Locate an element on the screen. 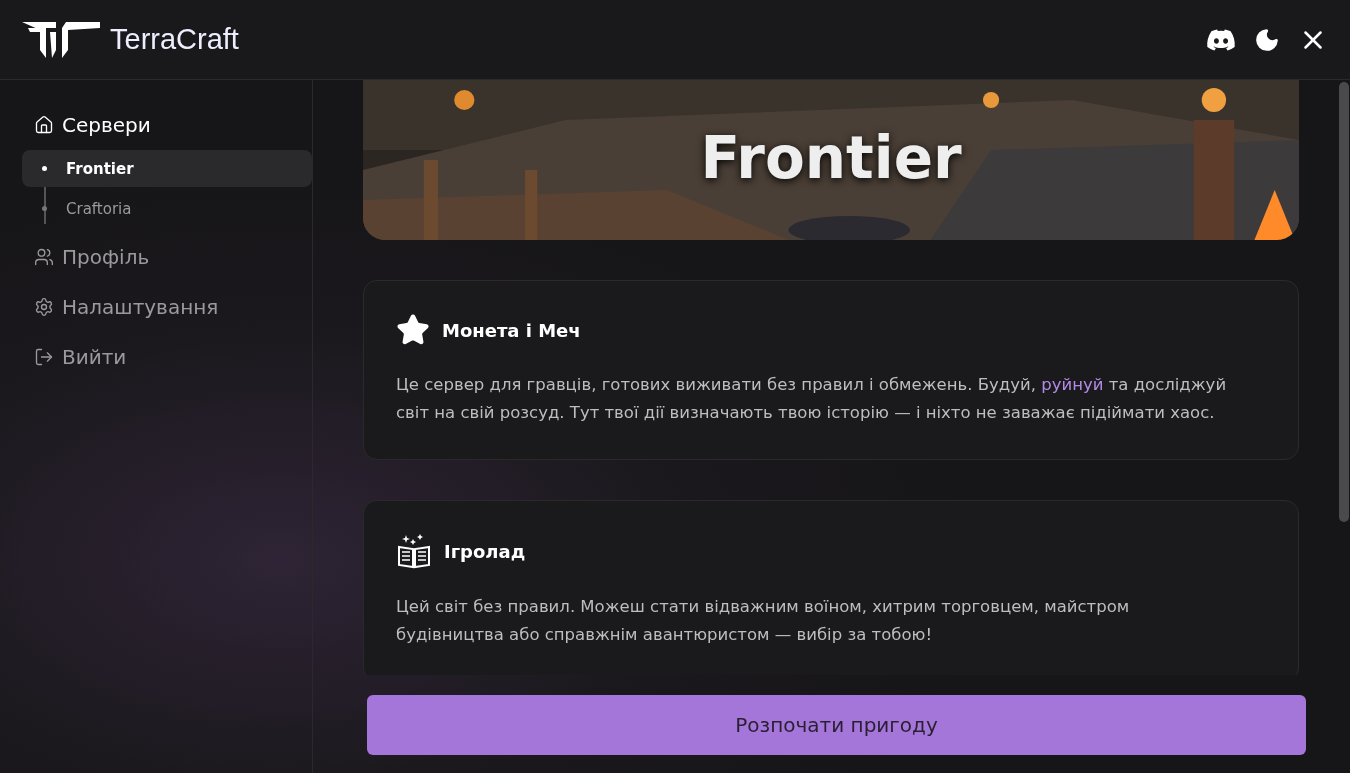  nav-label: Налаштування is located at coordinates (140, 307).